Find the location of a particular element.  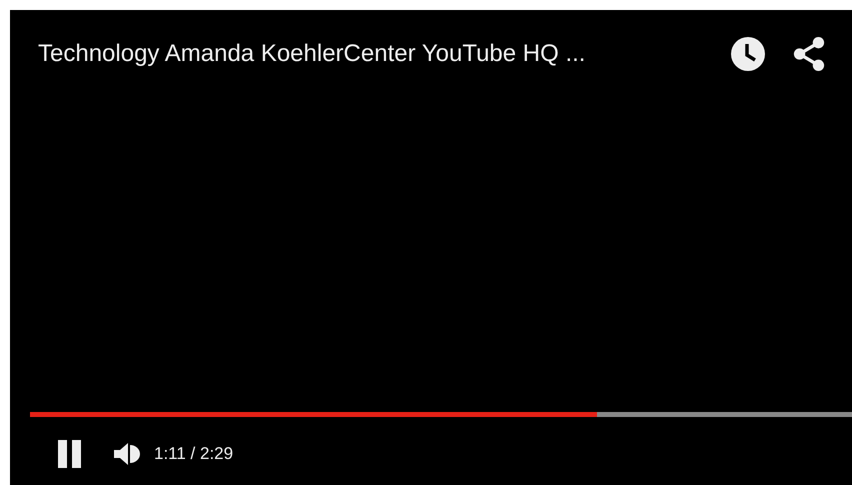

time-display: 1:11 / 2:29 is located at coordinates (194, 454).